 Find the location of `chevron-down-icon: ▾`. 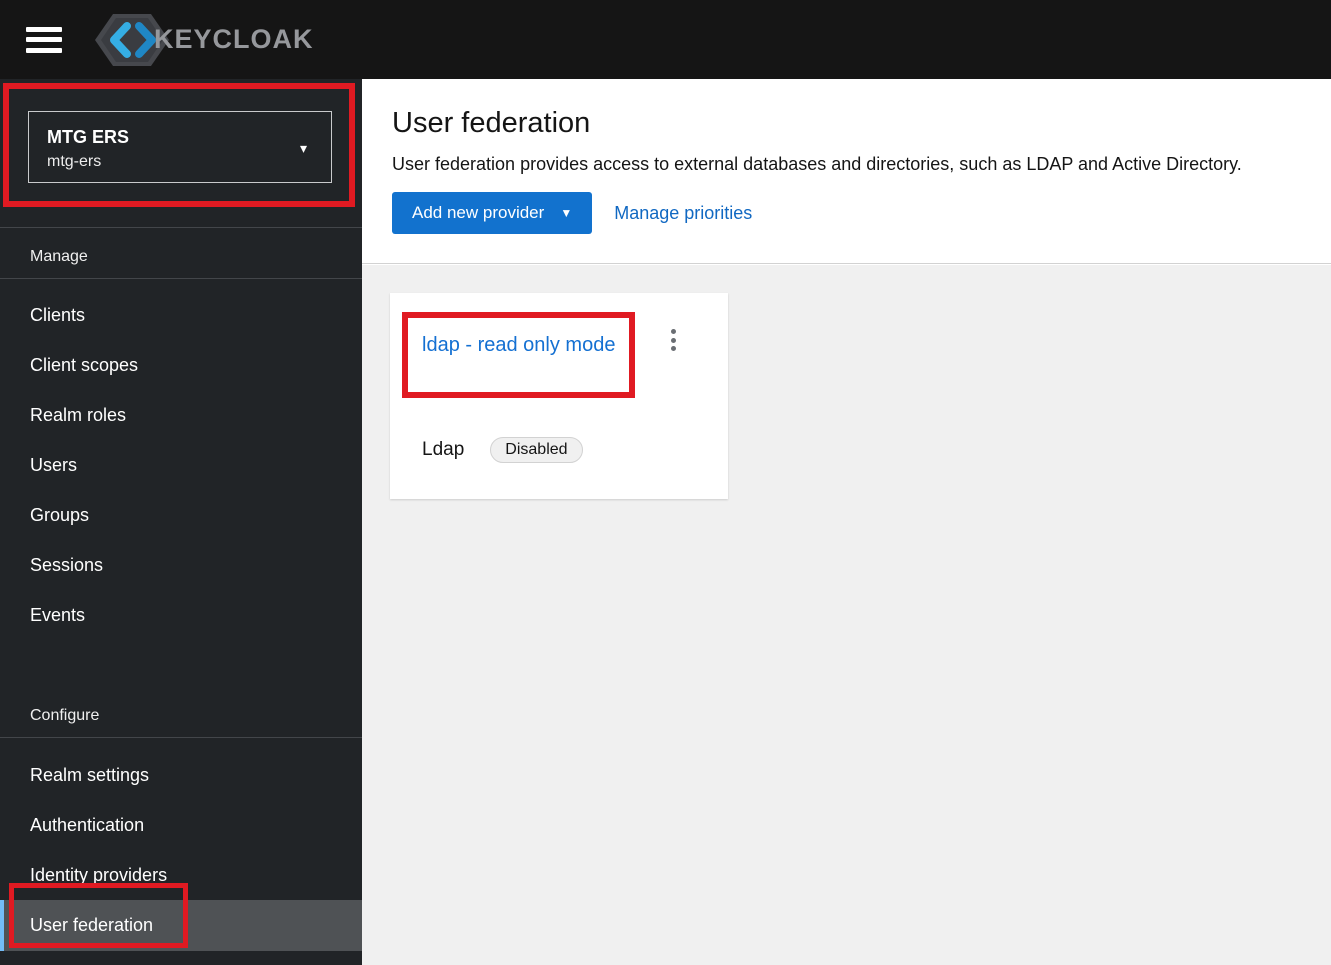

chevron-down-icon: ▾ is located at coordinates (303, 148).